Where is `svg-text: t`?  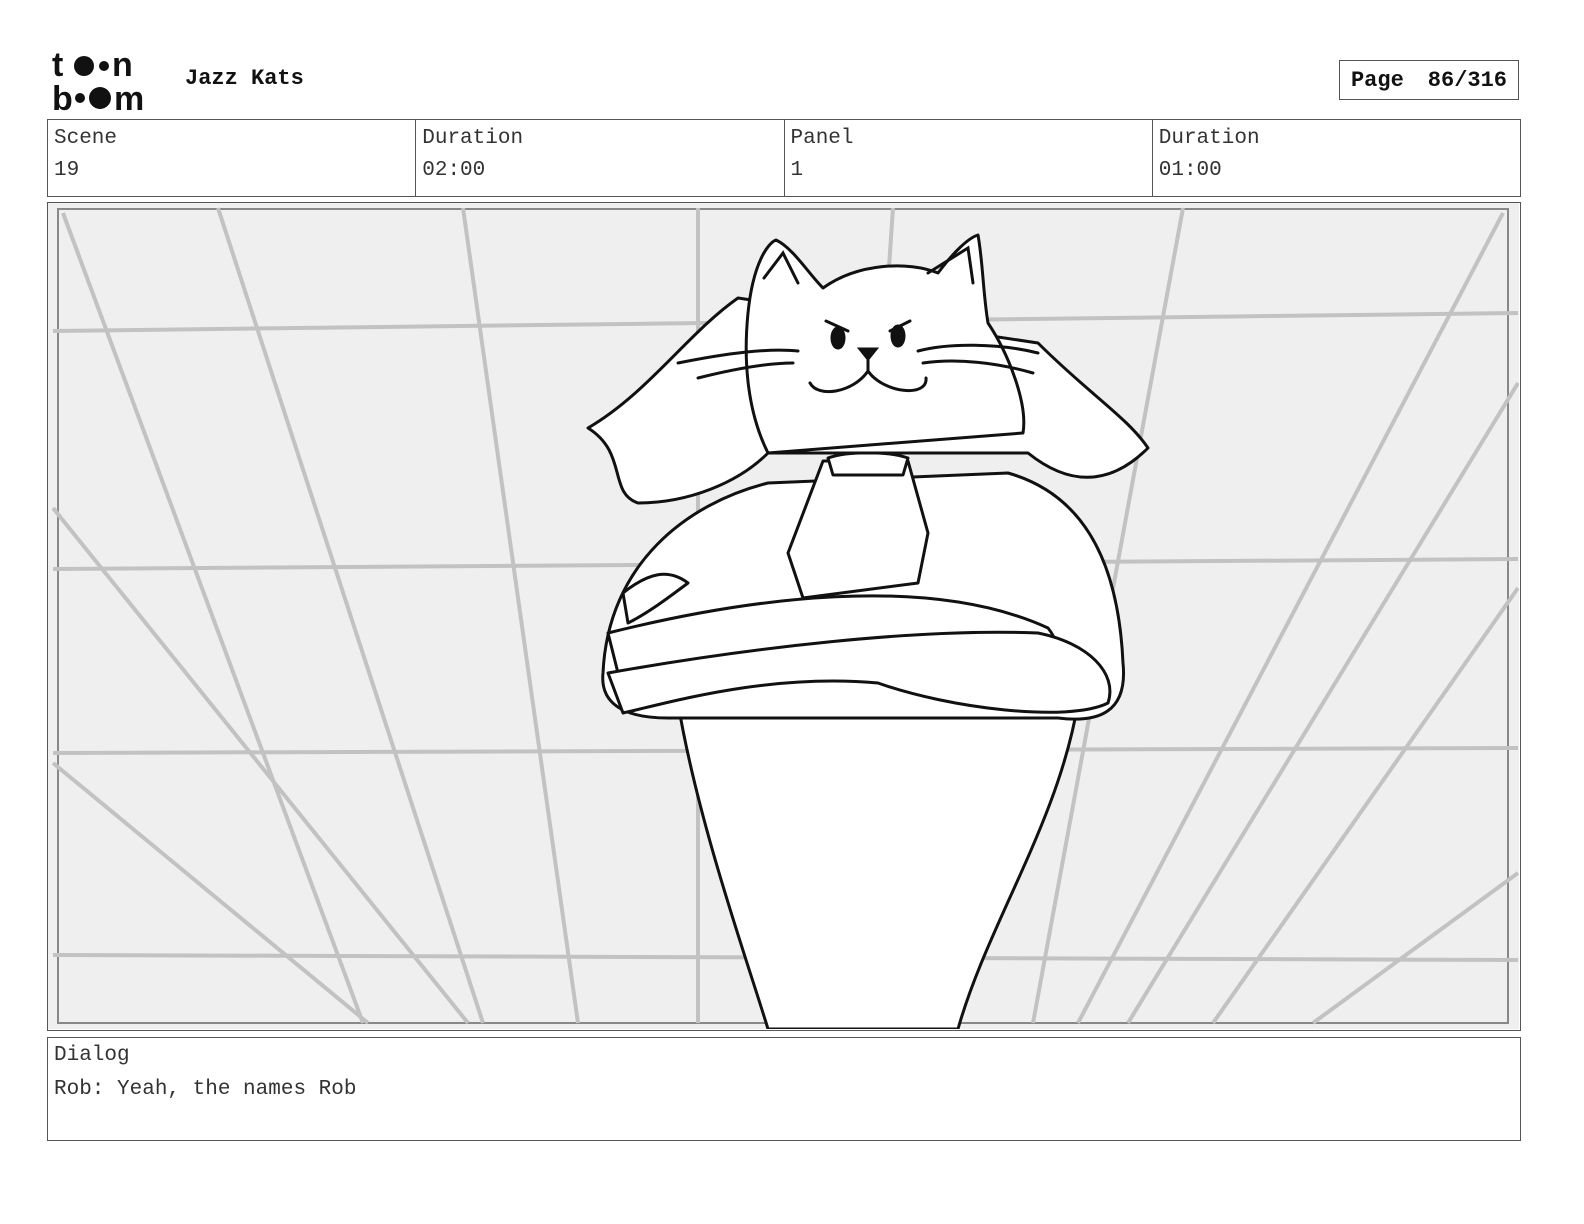
svg-text: t is located at coordinates (57, 66).